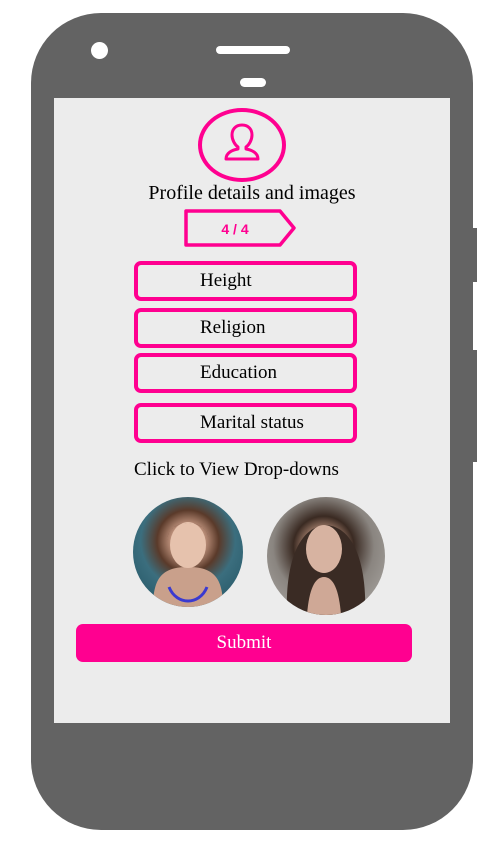 The height and width of the screenshot is (850, 500). I want to click on education-dropdown: Education, so click(245, 373).